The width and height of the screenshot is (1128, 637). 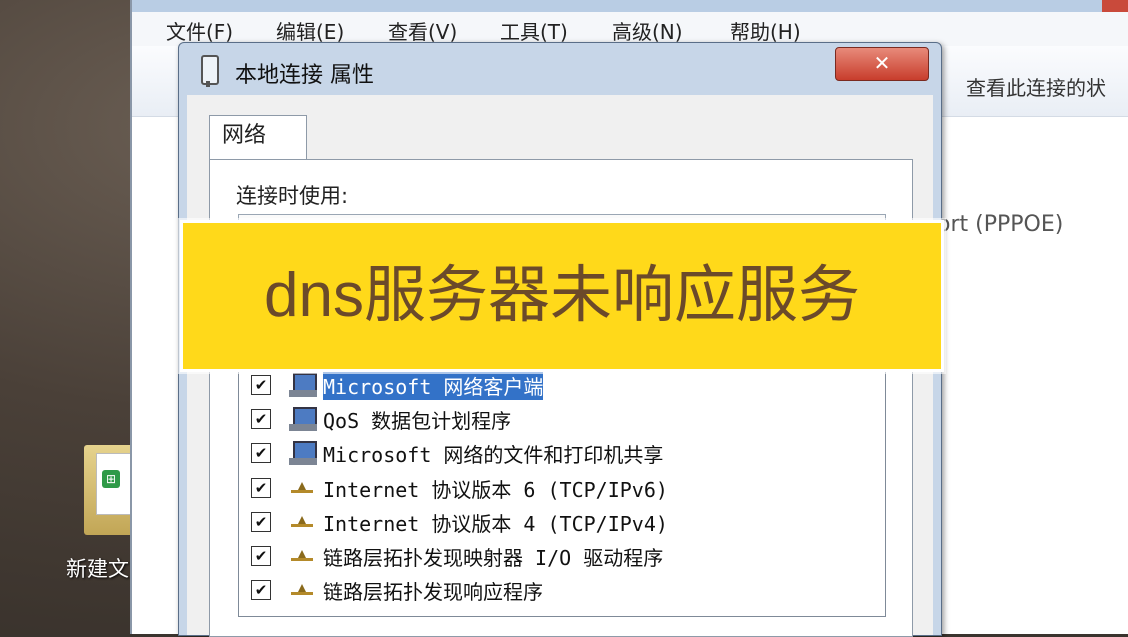 What do you see at coordinates (882, 64) in the screenshot?
I see `dialog-close-button: ✕` at bounding box center [882, 64].